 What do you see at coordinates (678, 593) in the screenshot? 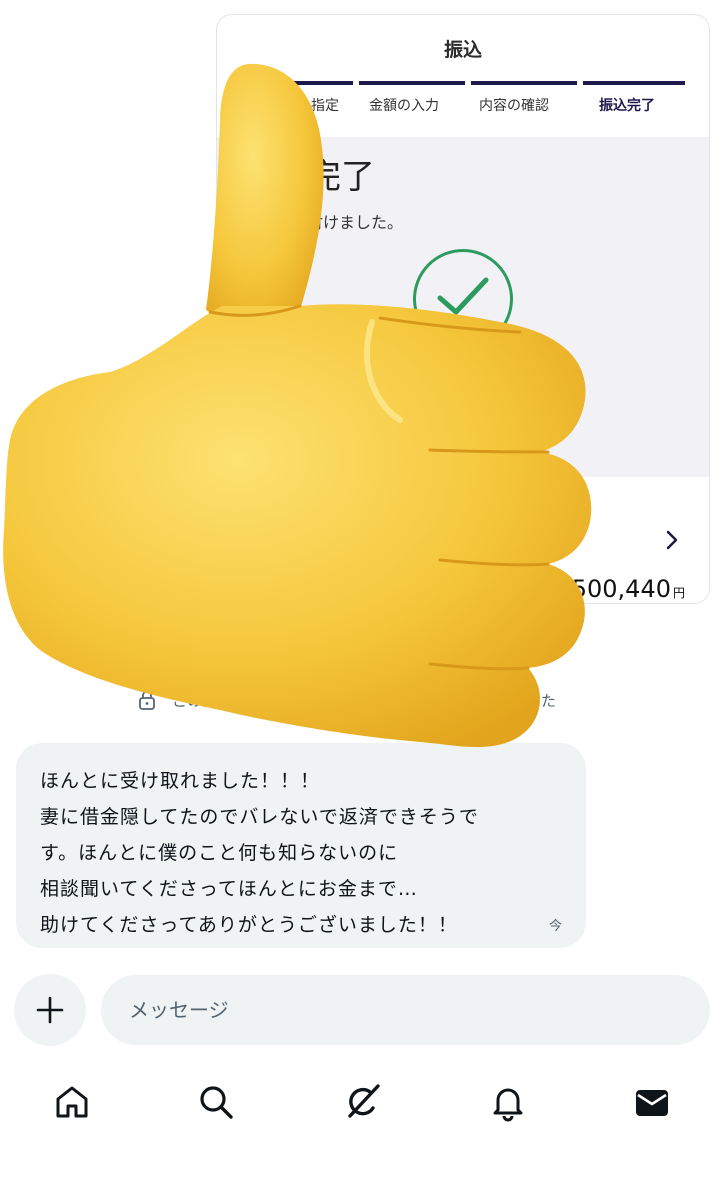
I see `amount-currency: 円` at bounding box center [678, 593].